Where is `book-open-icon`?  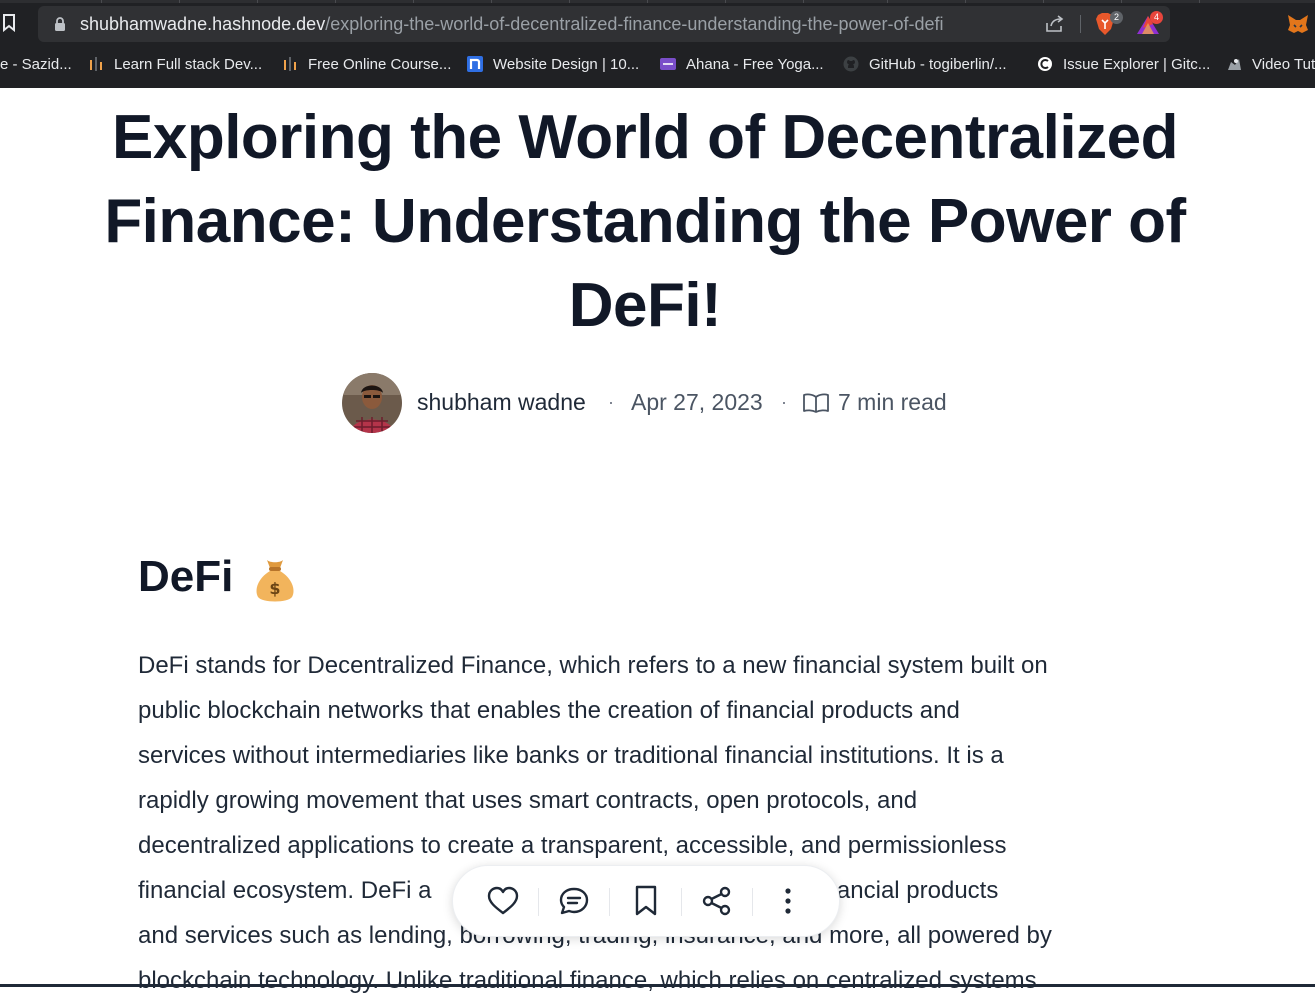
book-open-icon is located at coordinates (816, 403).